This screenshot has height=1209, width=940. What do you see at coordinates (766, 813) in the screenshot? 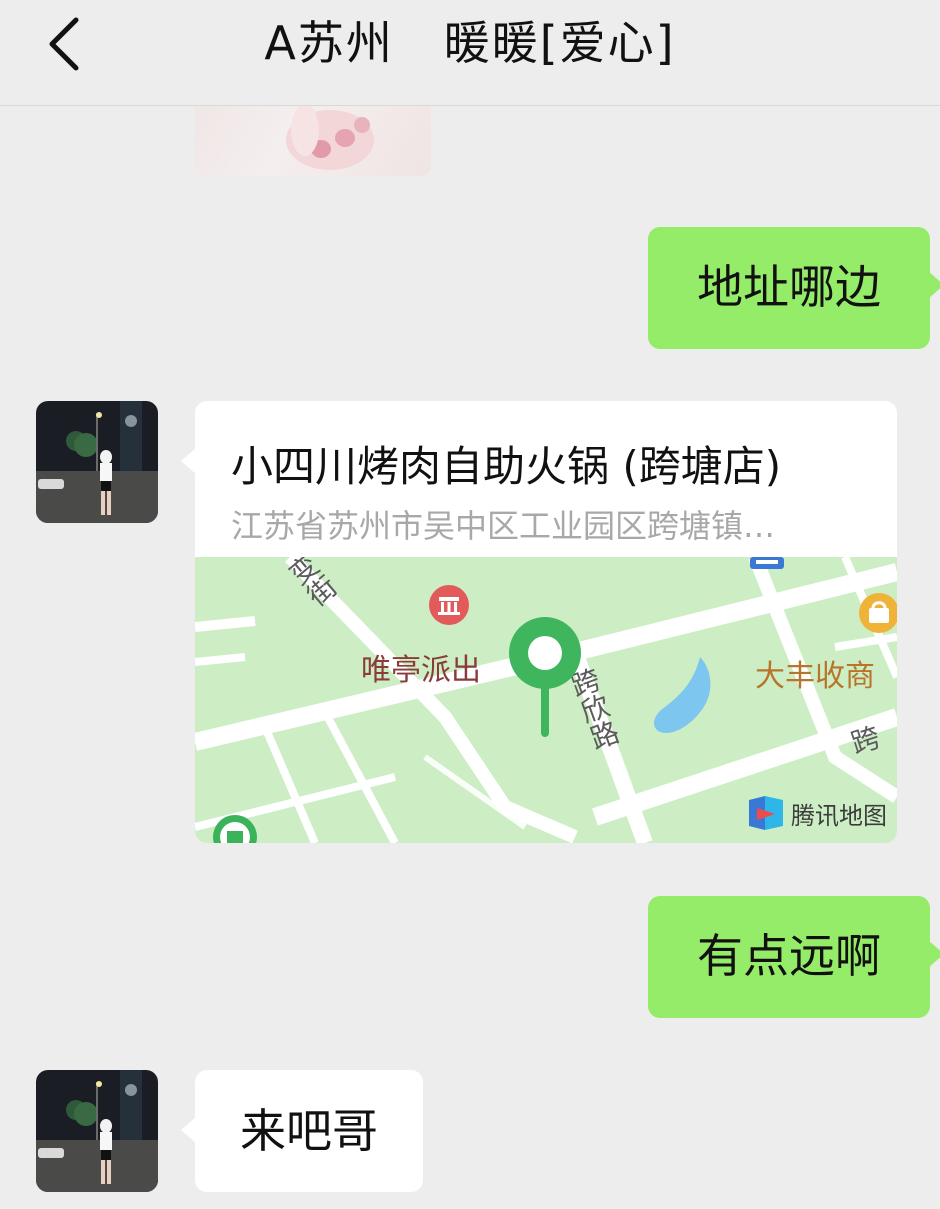
I see `tencent-map-logo-icon` at bounding box center [766, 813].